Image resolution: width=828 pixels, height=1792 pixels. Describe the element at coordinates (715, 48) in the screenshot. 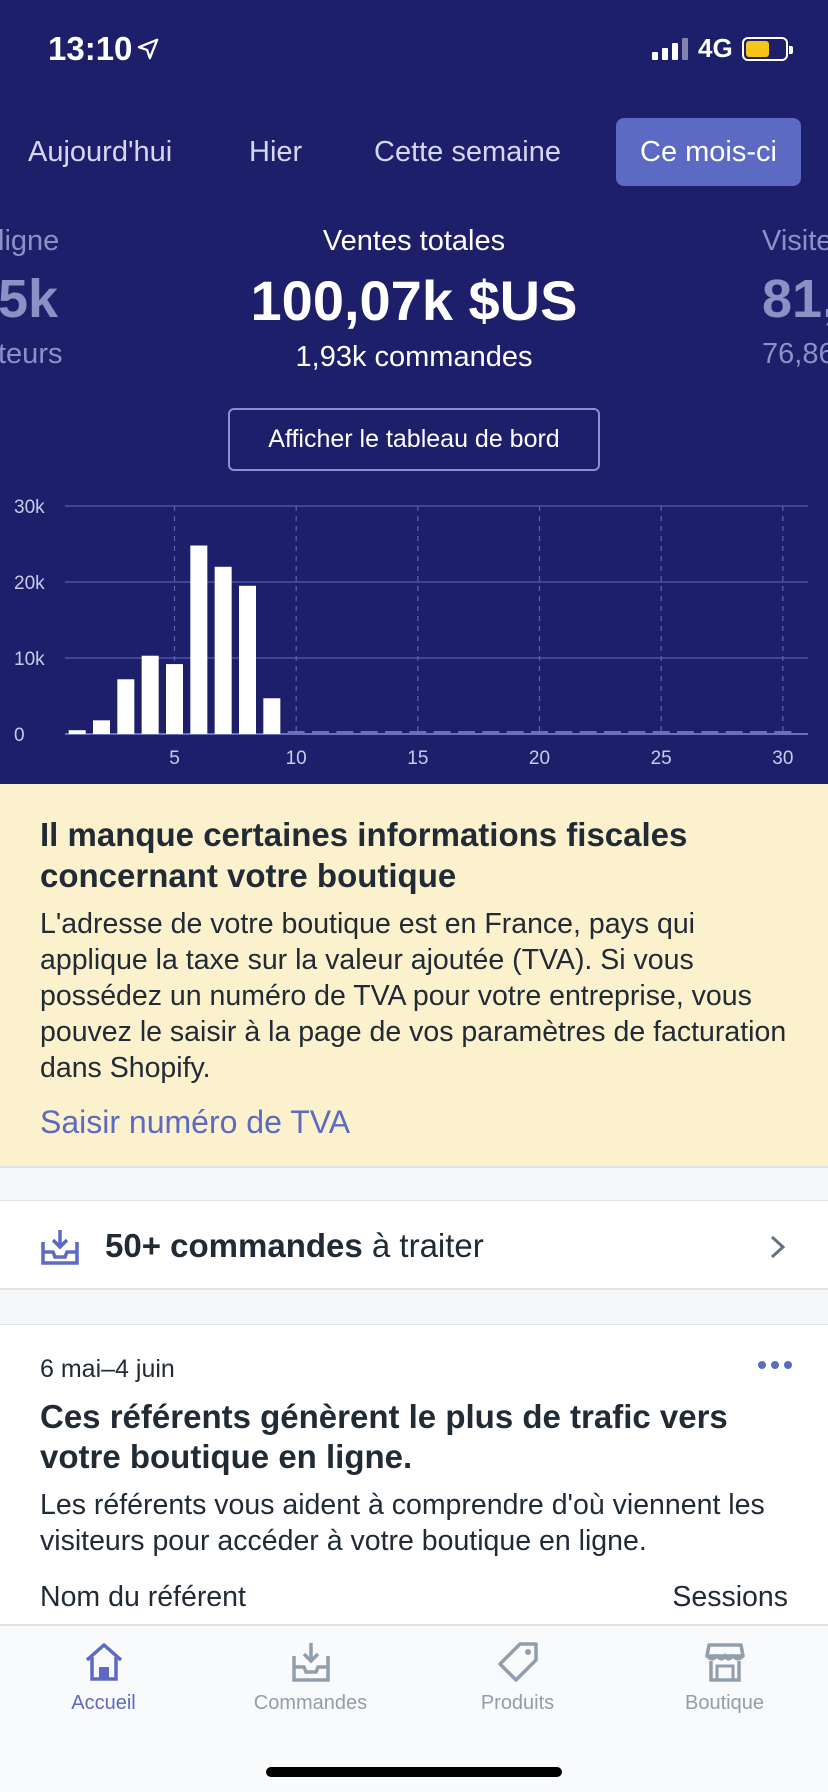

I see `network-type: 4G` at that location.